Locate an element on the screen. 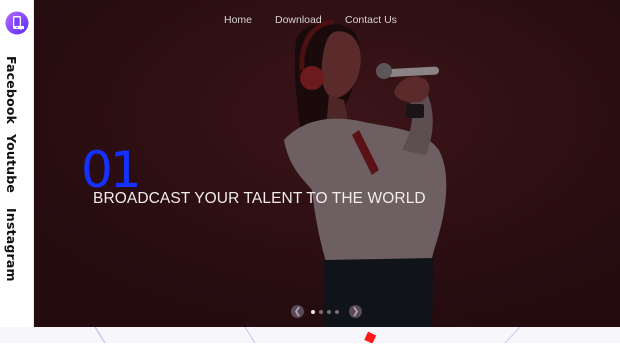 The image size is (620, 348). arrow-left-icon: ❮ is located at coordinates (297, 311).